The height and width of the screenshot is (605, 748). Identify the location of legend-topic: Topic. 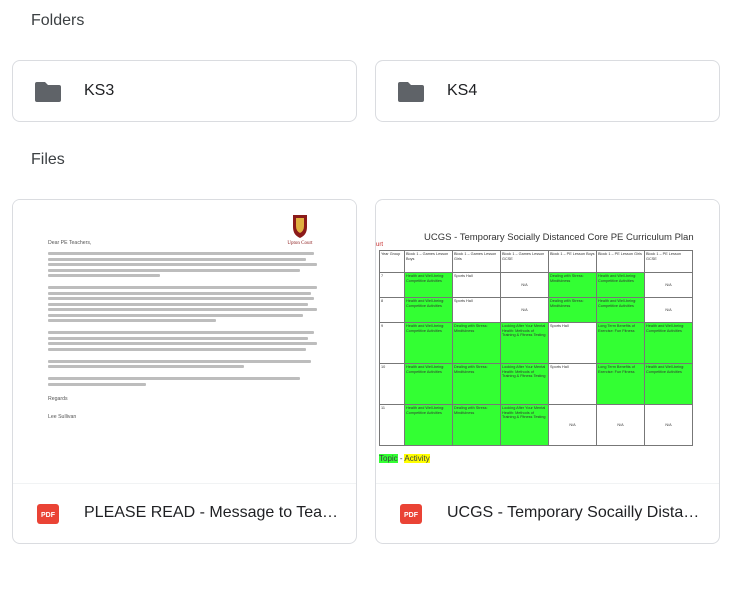
(388, 458).